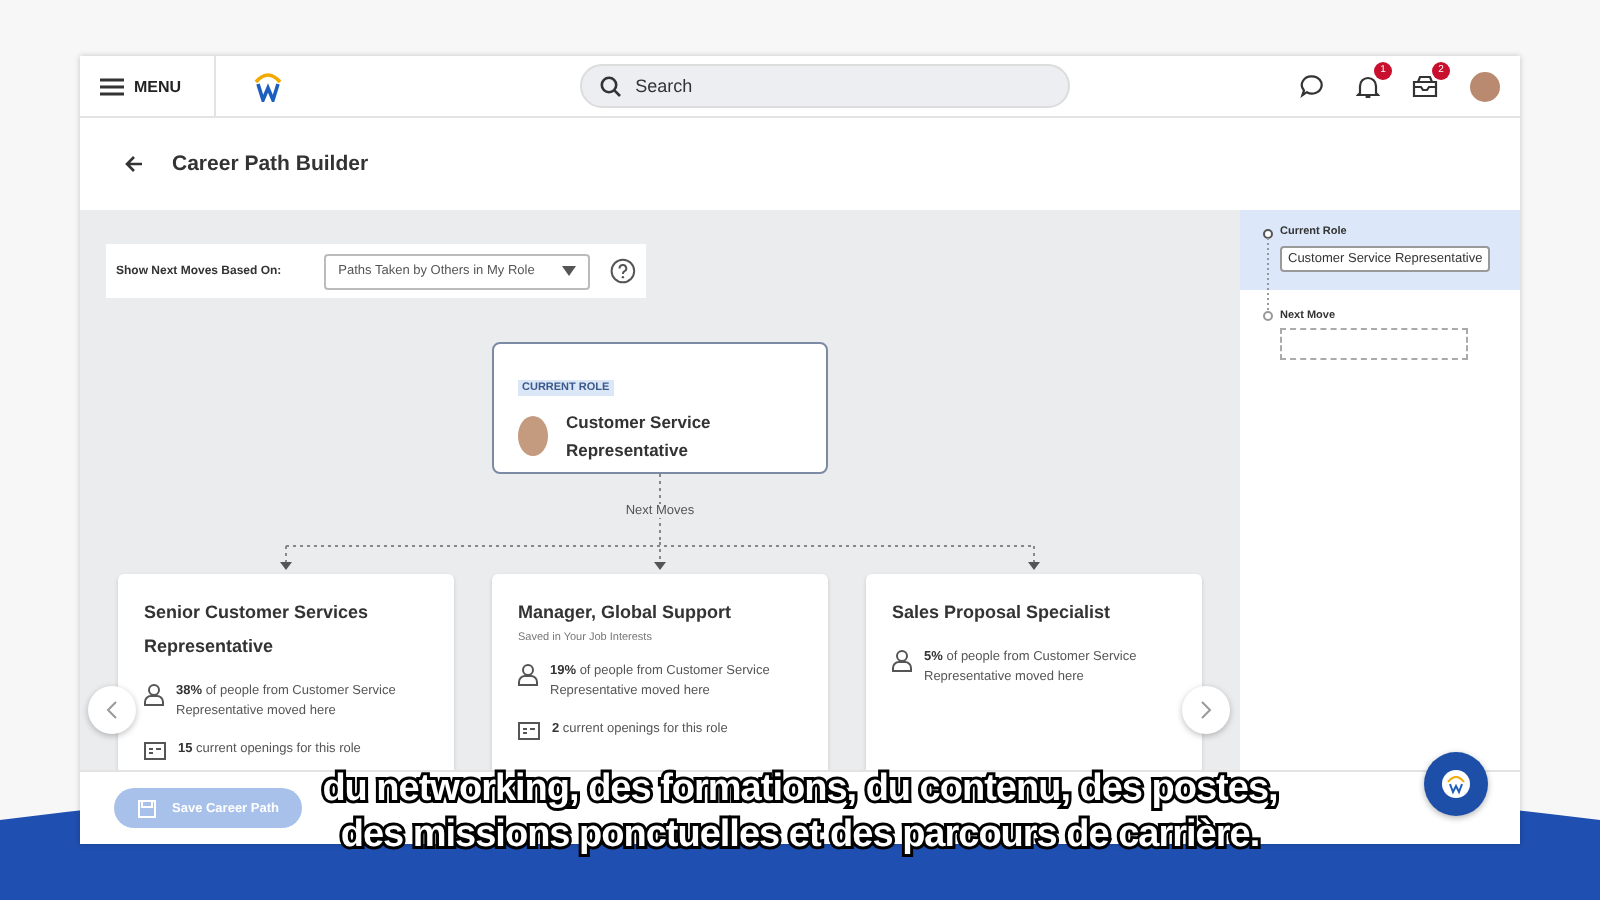 The image size is (1600, 900). Describe the element at coordinates (1368, 86) in the screenshot. I see `bell-icon` at that location.